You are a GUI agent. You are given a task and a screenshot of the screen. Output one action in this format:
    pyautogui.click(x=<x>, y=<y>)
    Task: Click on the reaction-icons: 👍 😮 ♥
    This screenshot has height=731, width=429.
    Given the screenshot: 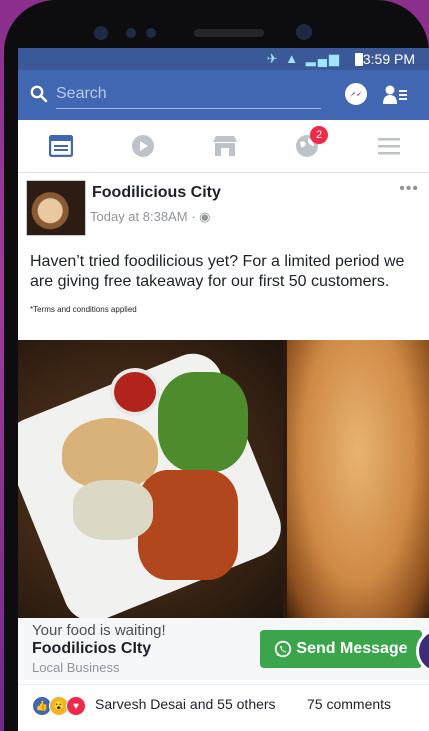 What is the action you would take?
    pyautogui.click(x=59, y=706)
    